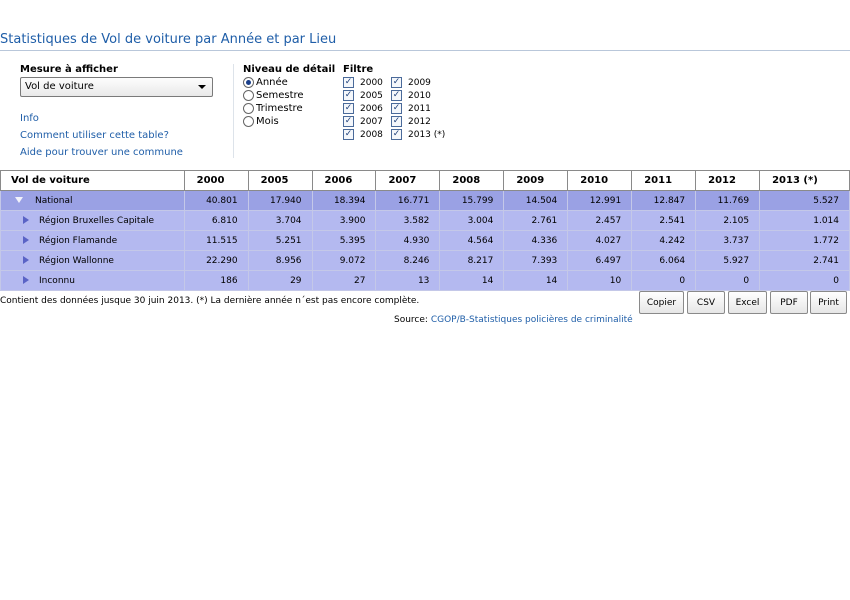 This screenshot has height=600, width=850. What do you see at coordinates (664, 200) in the screenshot?
I see `table-cell: 12.847` at bounding box center [664, 200].